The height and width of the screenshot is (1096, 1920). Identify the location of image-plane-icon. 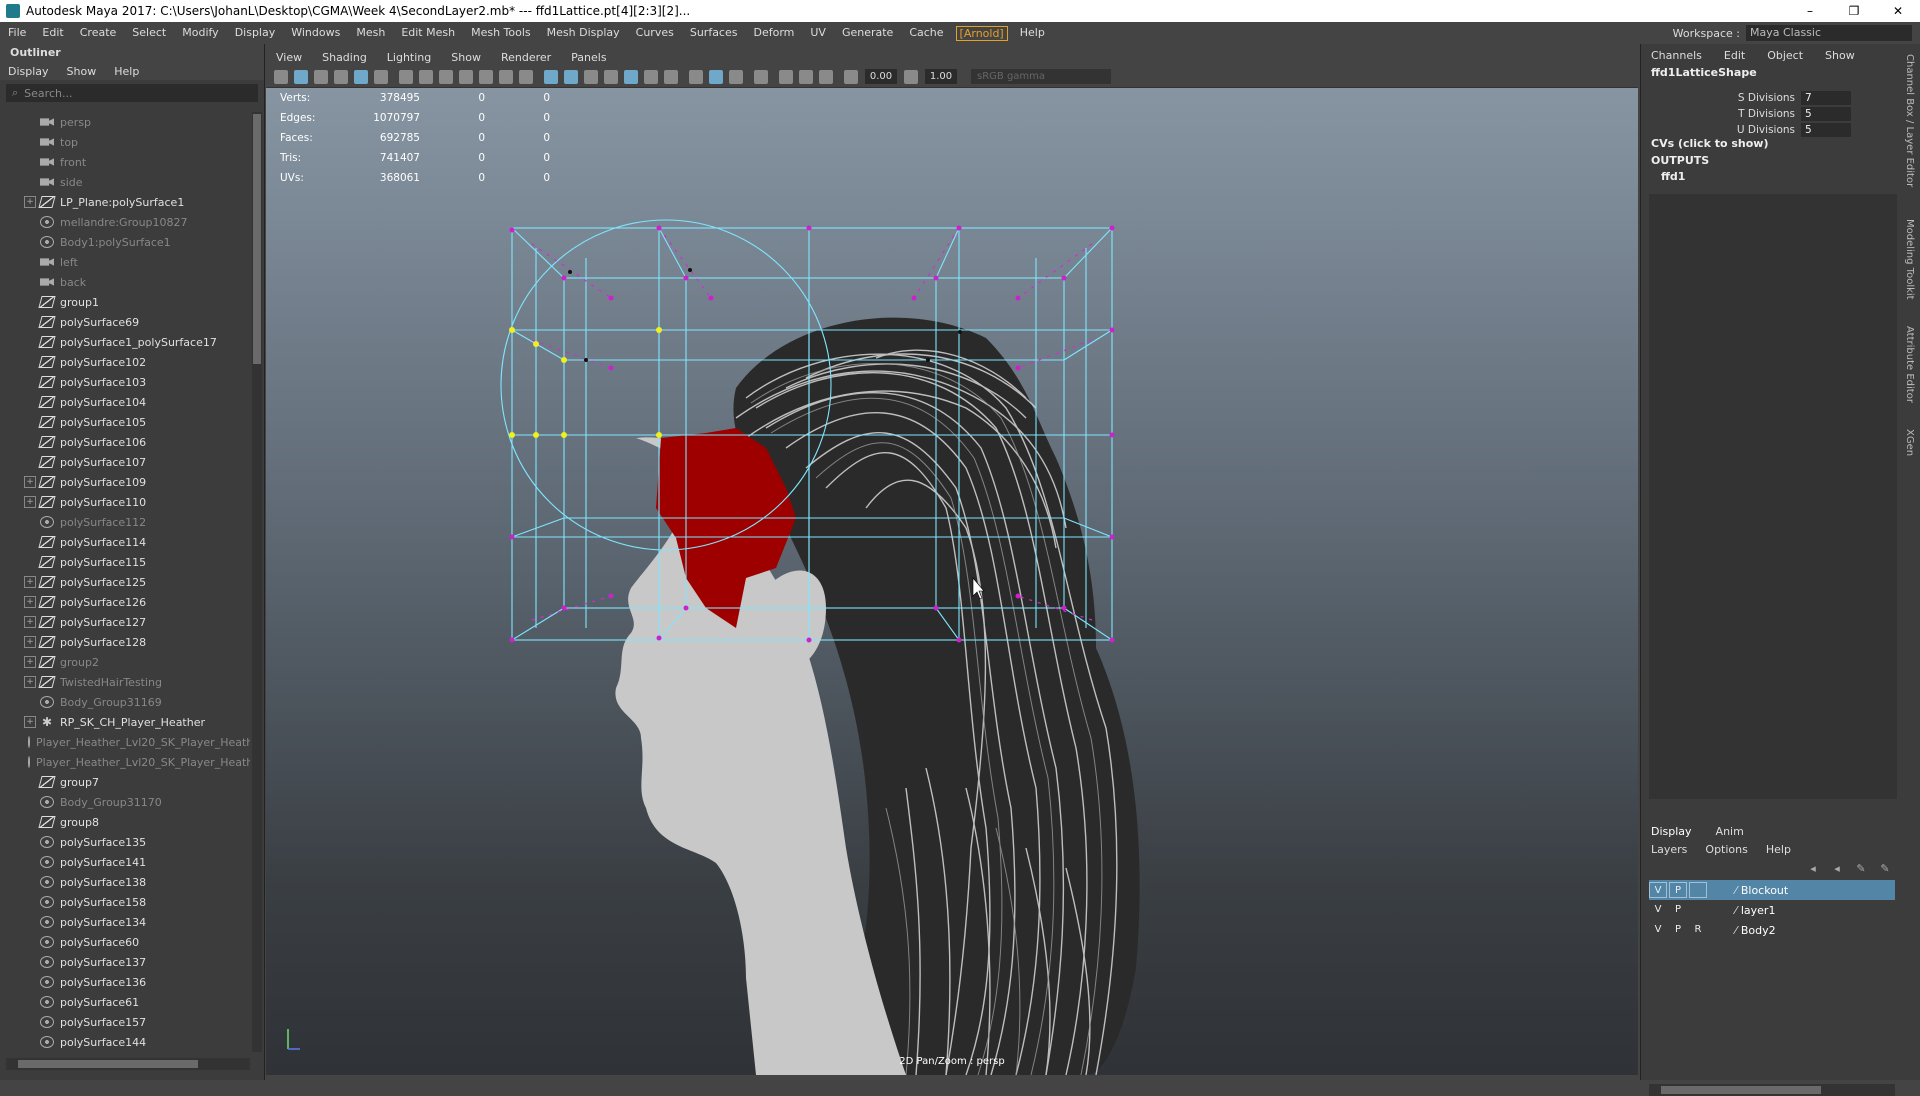
(341, 76).